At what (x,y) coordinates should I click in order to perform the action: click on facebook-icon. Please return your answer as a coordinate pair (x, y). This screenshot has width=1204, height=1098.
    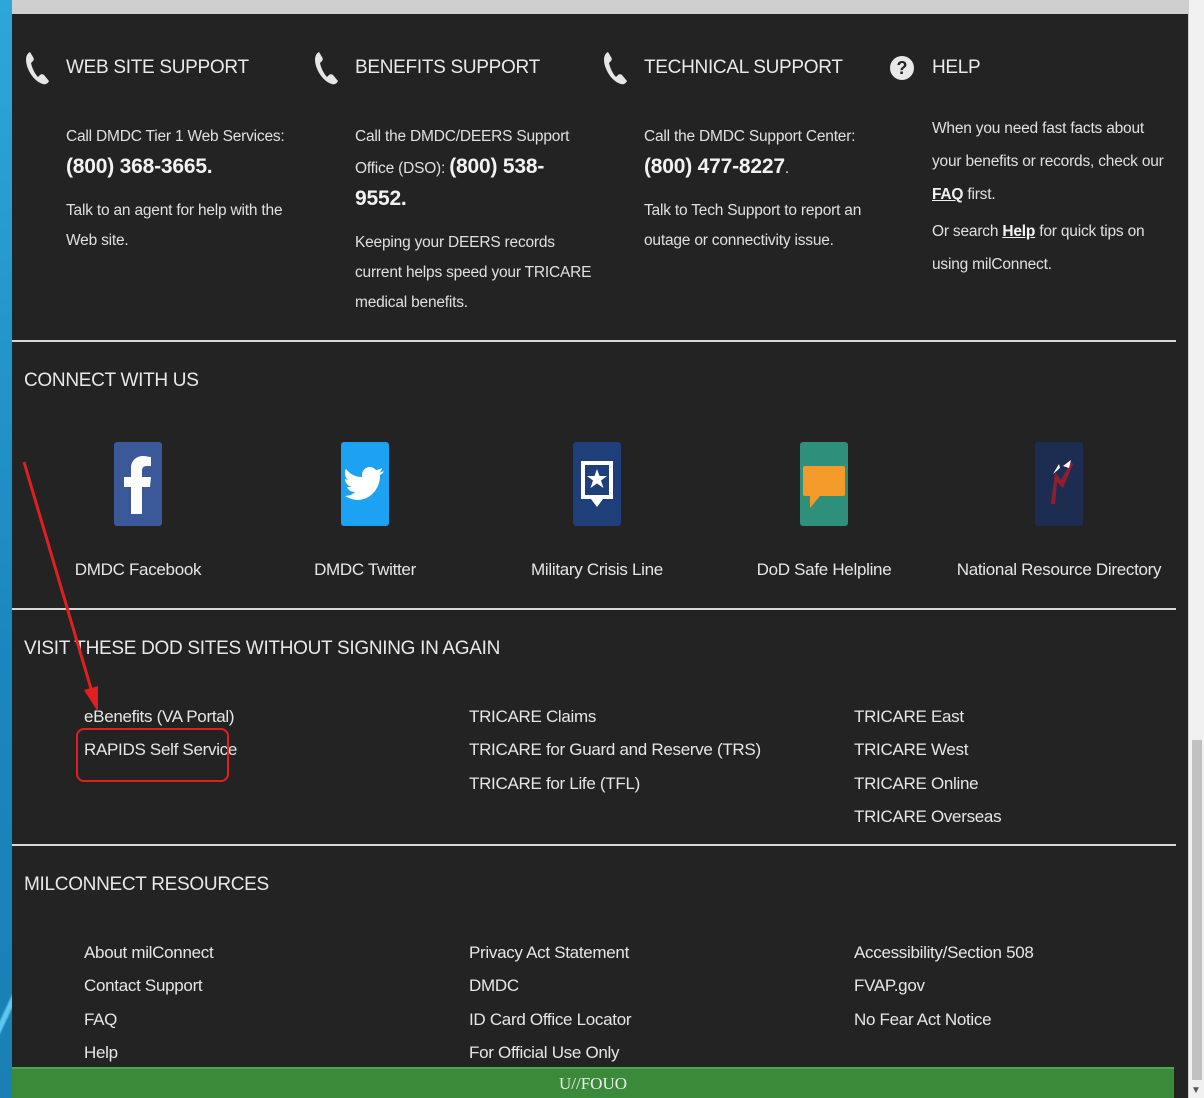
    Looking at the image, I should click on (138, 484).